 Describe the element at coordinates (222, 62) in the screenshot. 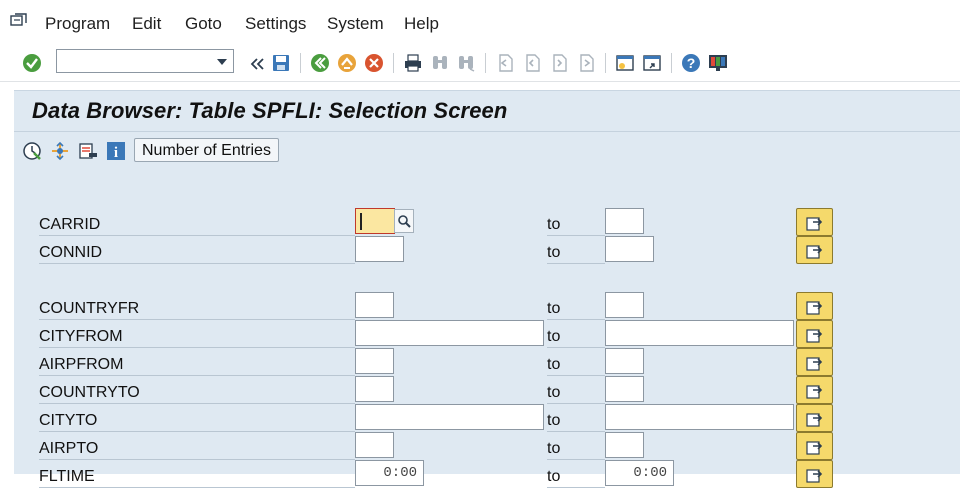

I see `chevron-down-icon` at that location.